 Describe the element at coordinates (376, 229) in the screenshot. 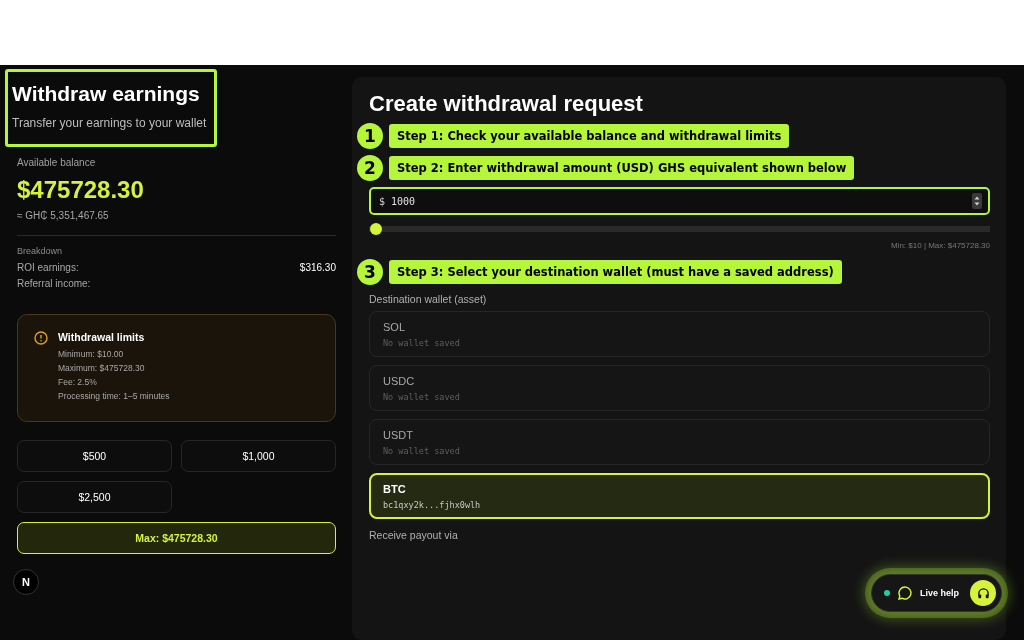

I see `slider-thumb` at that location.